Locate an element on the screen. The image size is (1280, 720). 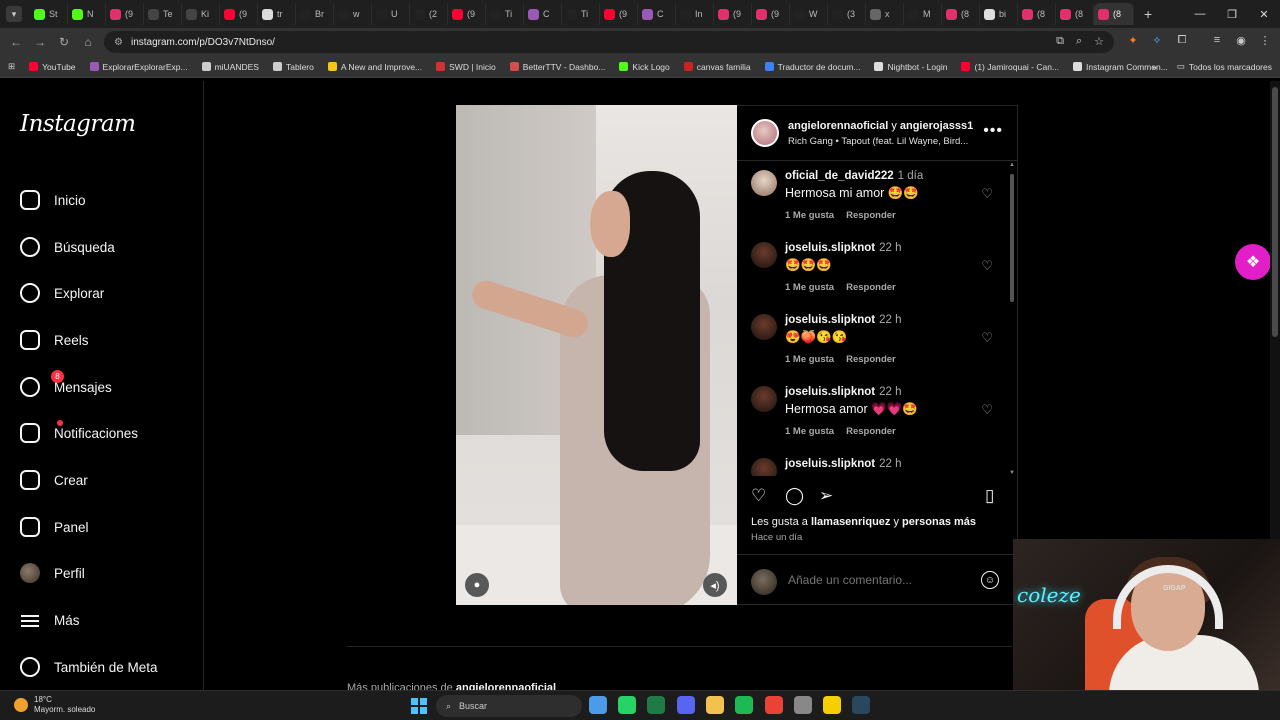
author-avatar is located at coordinates (765, 133).